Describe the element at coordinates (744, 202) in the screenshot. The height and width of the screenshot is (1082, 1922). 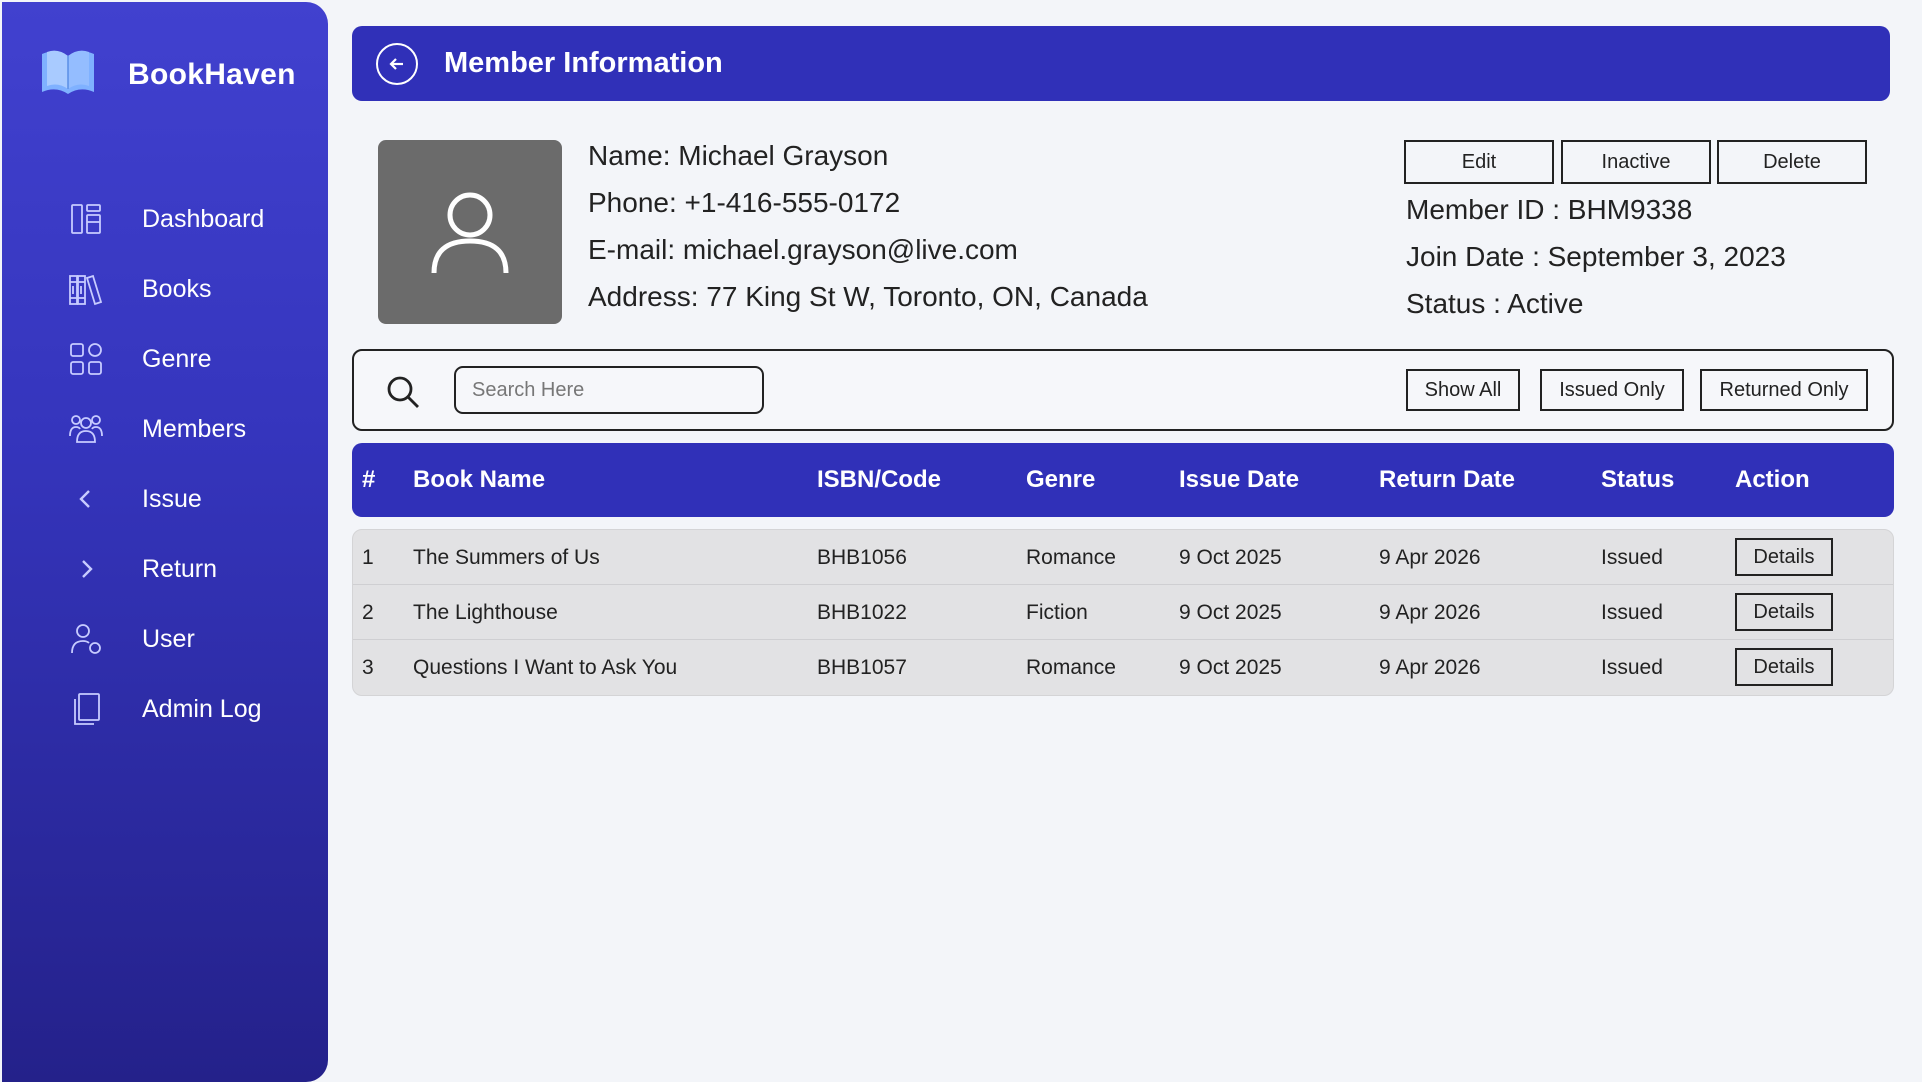
I see `member-phone: Phone: +1-416-555-0172` at that location.